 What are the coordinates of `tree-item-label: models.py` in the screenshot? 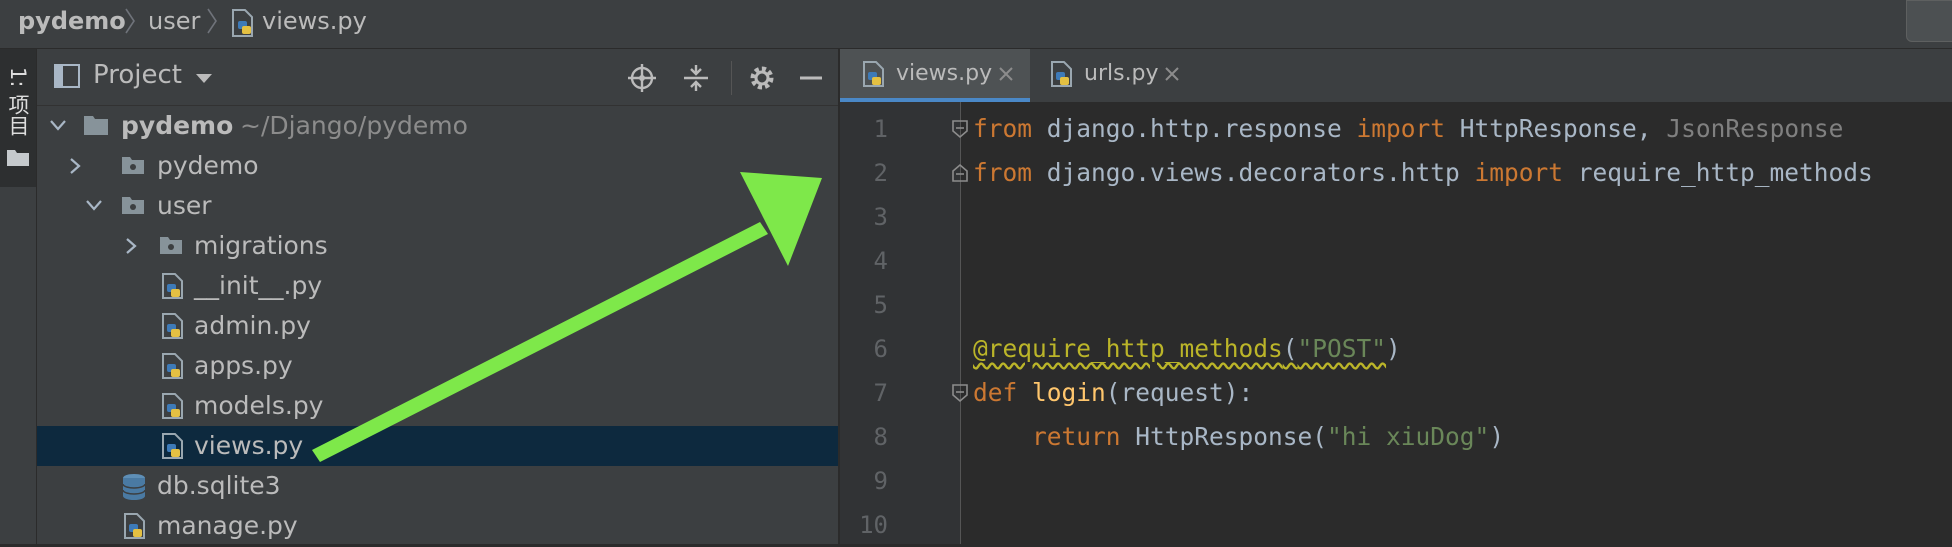 It's located at (259, 405).